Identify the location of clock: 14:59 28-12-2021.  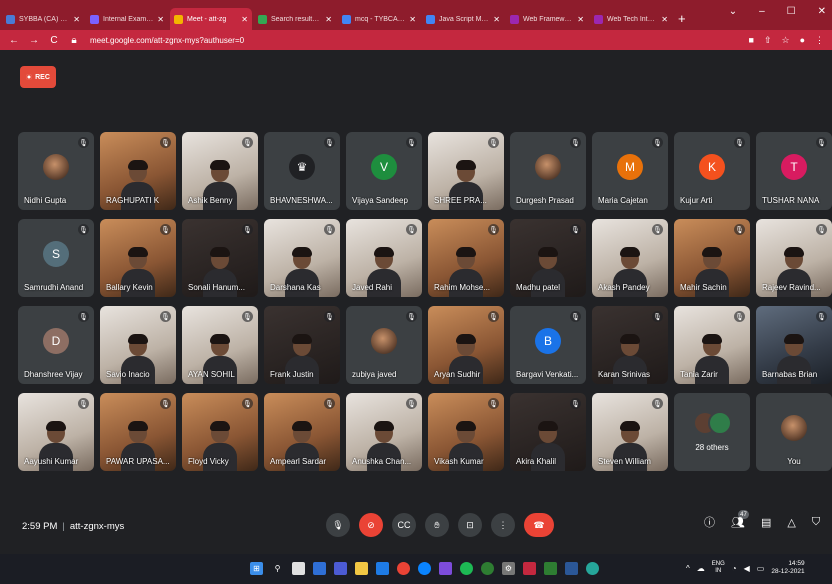
(787, 568).